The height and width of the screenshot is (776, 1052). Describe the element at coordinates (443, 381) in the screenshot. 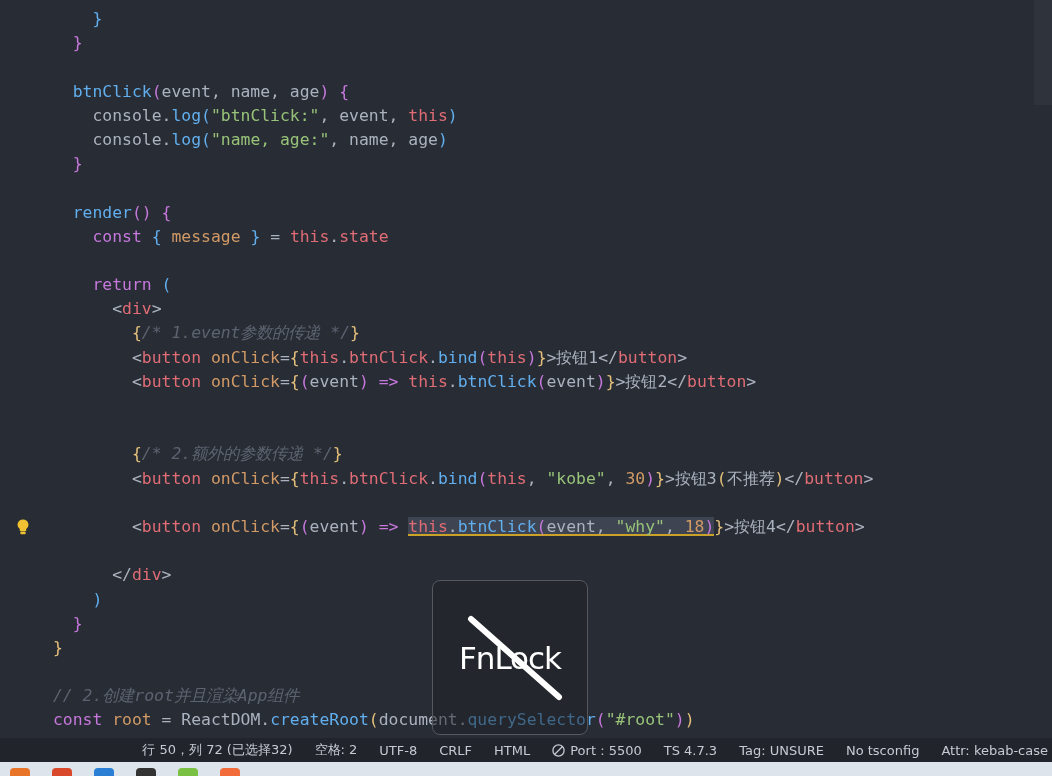

I see `code-line: <button onClick={(event) => this.btnClick(event)}>按钮2</button>` at that location.